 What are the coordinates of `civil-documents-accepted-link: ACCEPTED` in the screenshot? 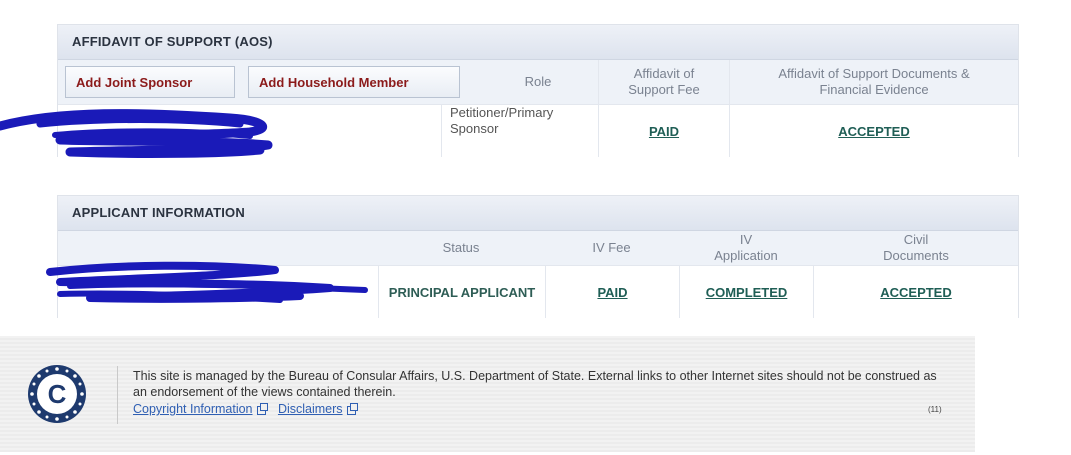 It's located at (916, 292).